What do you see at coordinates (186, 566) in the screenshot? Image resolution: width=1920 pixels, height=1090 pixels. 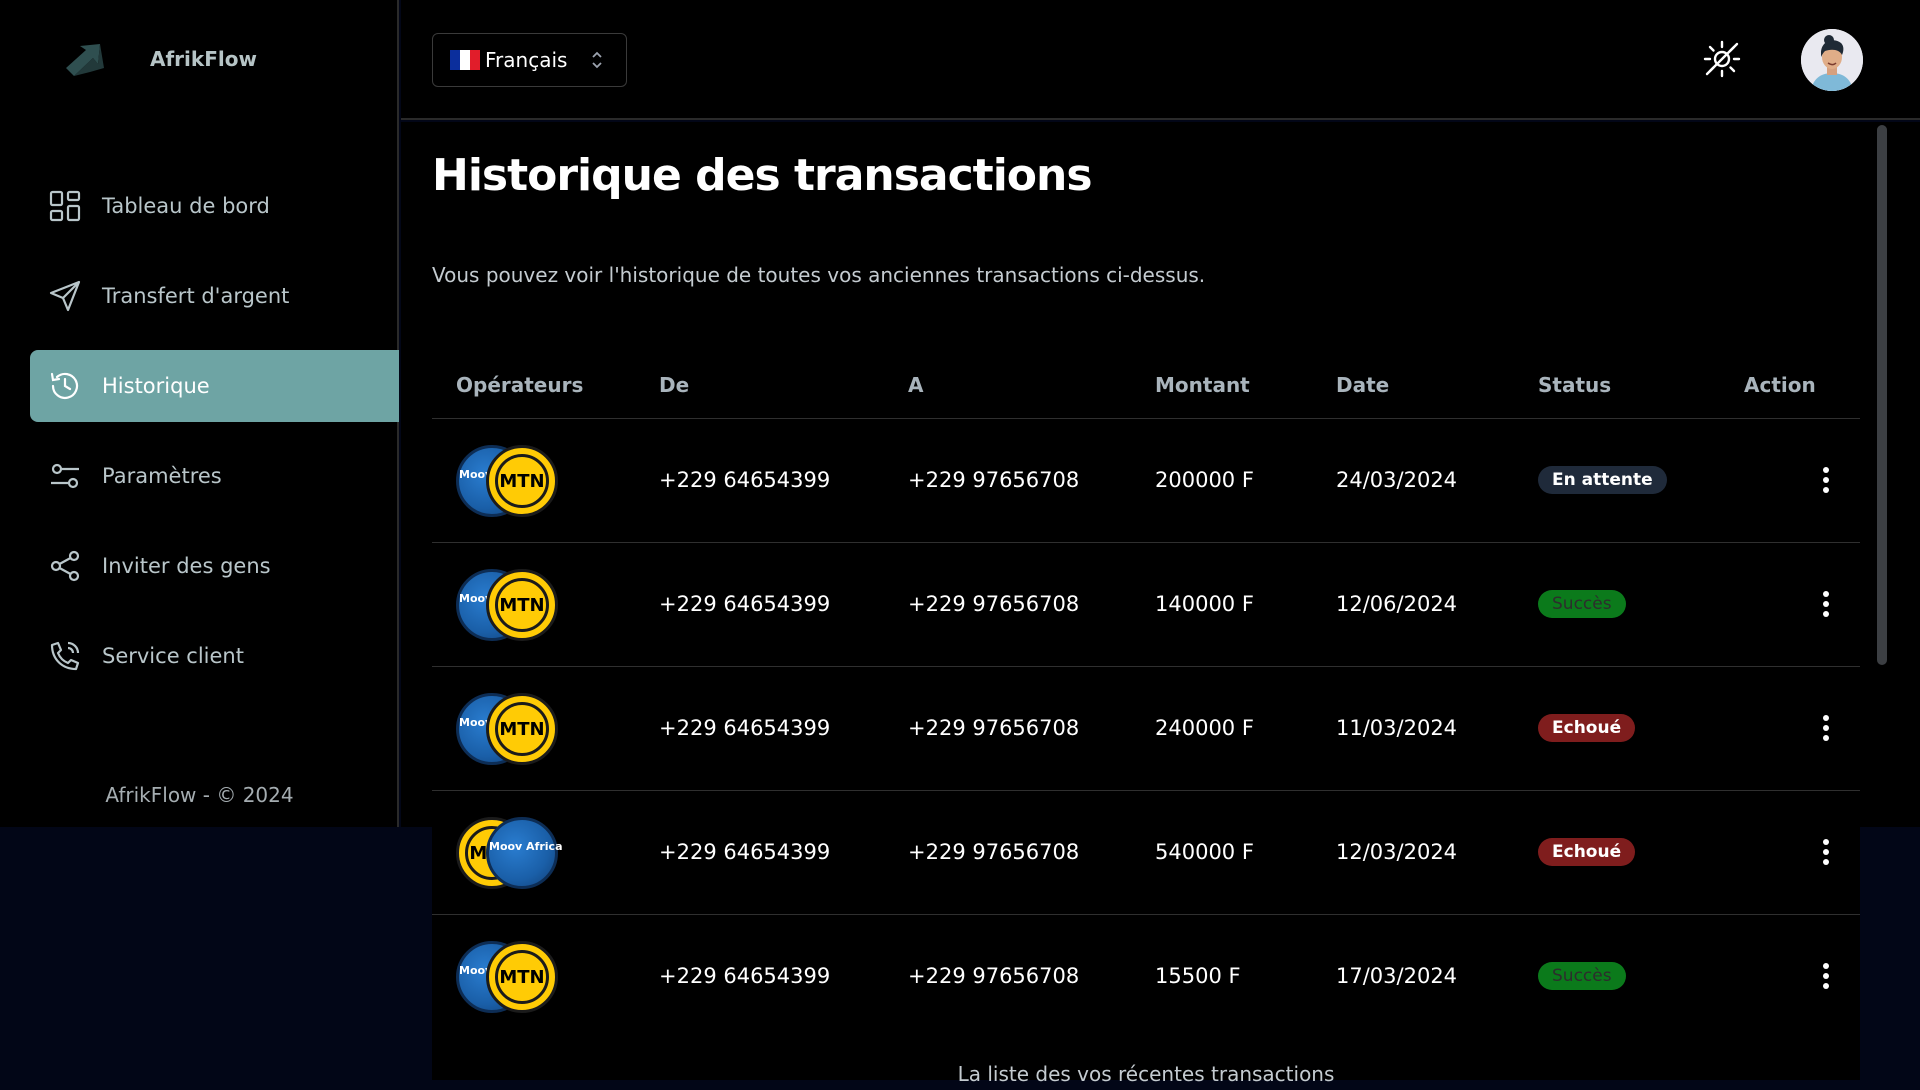 I see `sidebar-item-label: Inviter des gens` at bounding box center [186, 566].